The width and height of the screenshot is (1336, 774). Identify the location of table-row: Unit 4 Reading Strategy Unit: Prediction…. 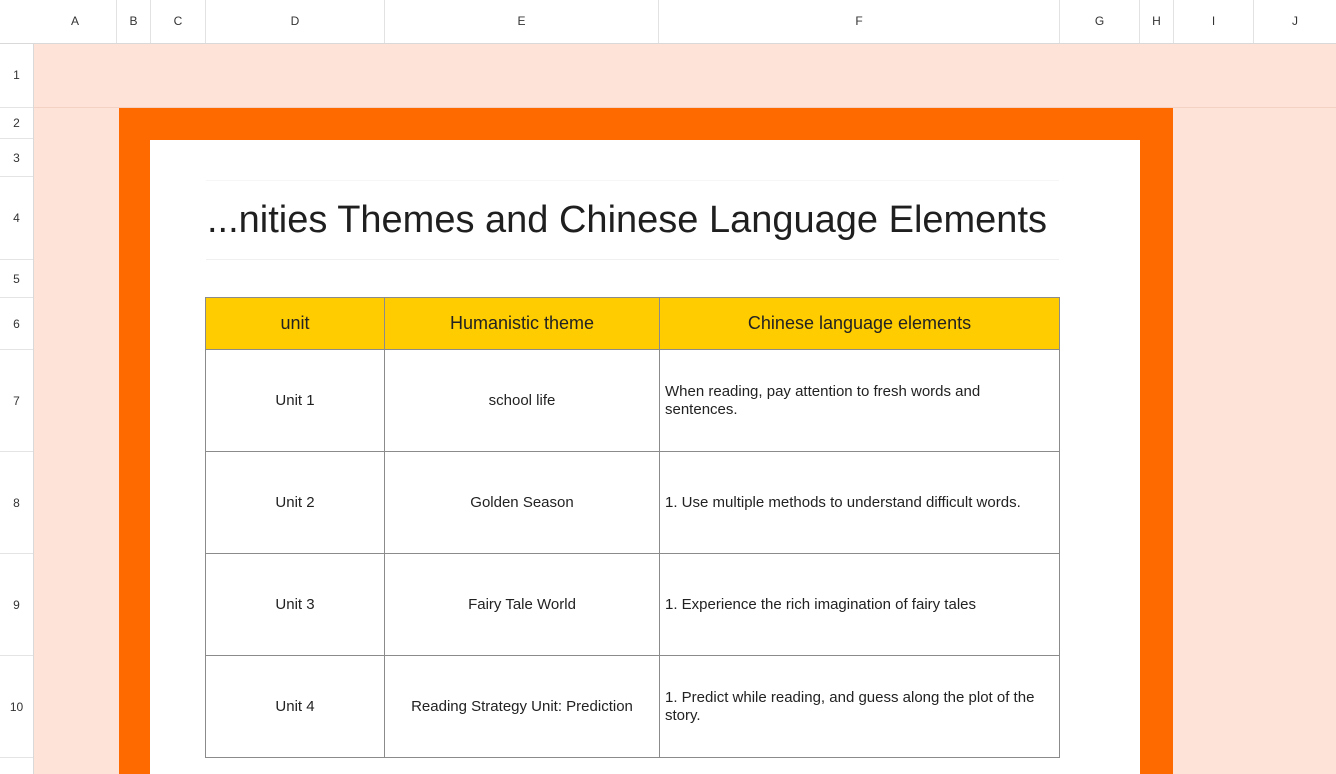
(632, 706).